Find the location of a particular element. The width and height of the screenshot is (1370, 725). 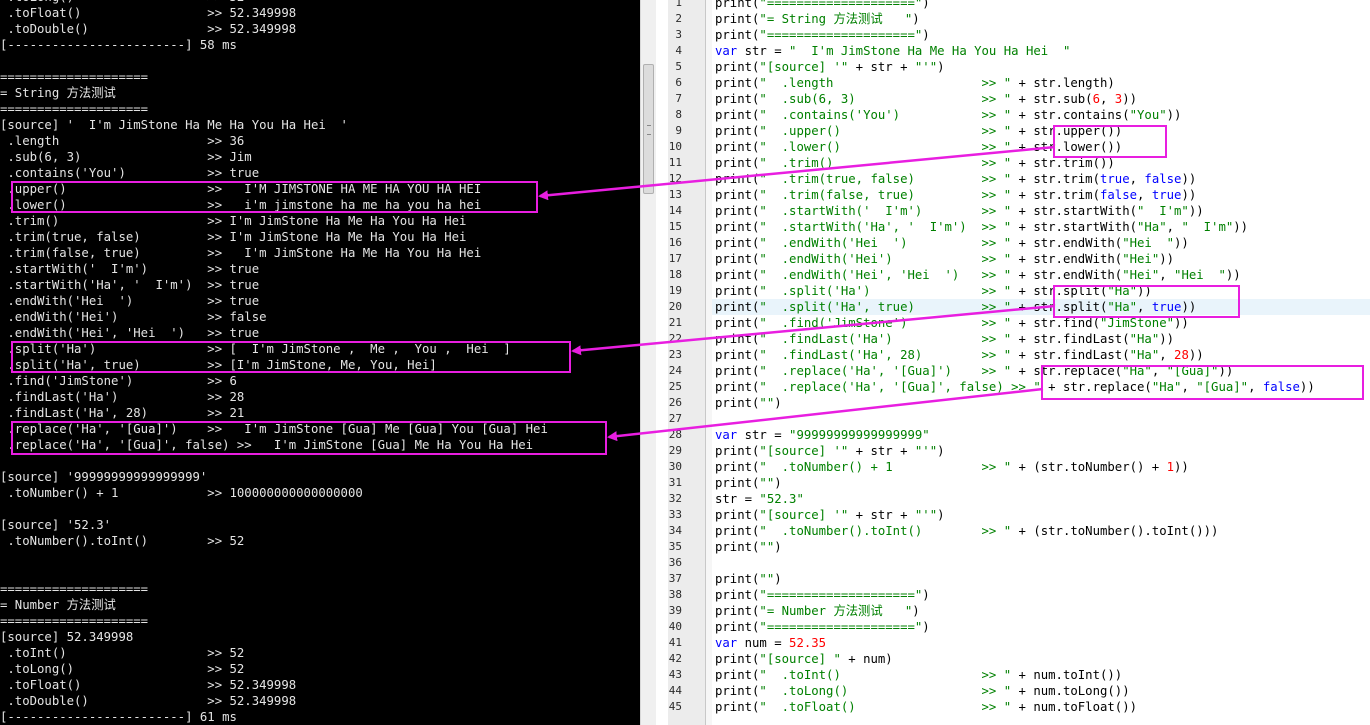

arrow-upper-lower is located at coordinates (797, 173).